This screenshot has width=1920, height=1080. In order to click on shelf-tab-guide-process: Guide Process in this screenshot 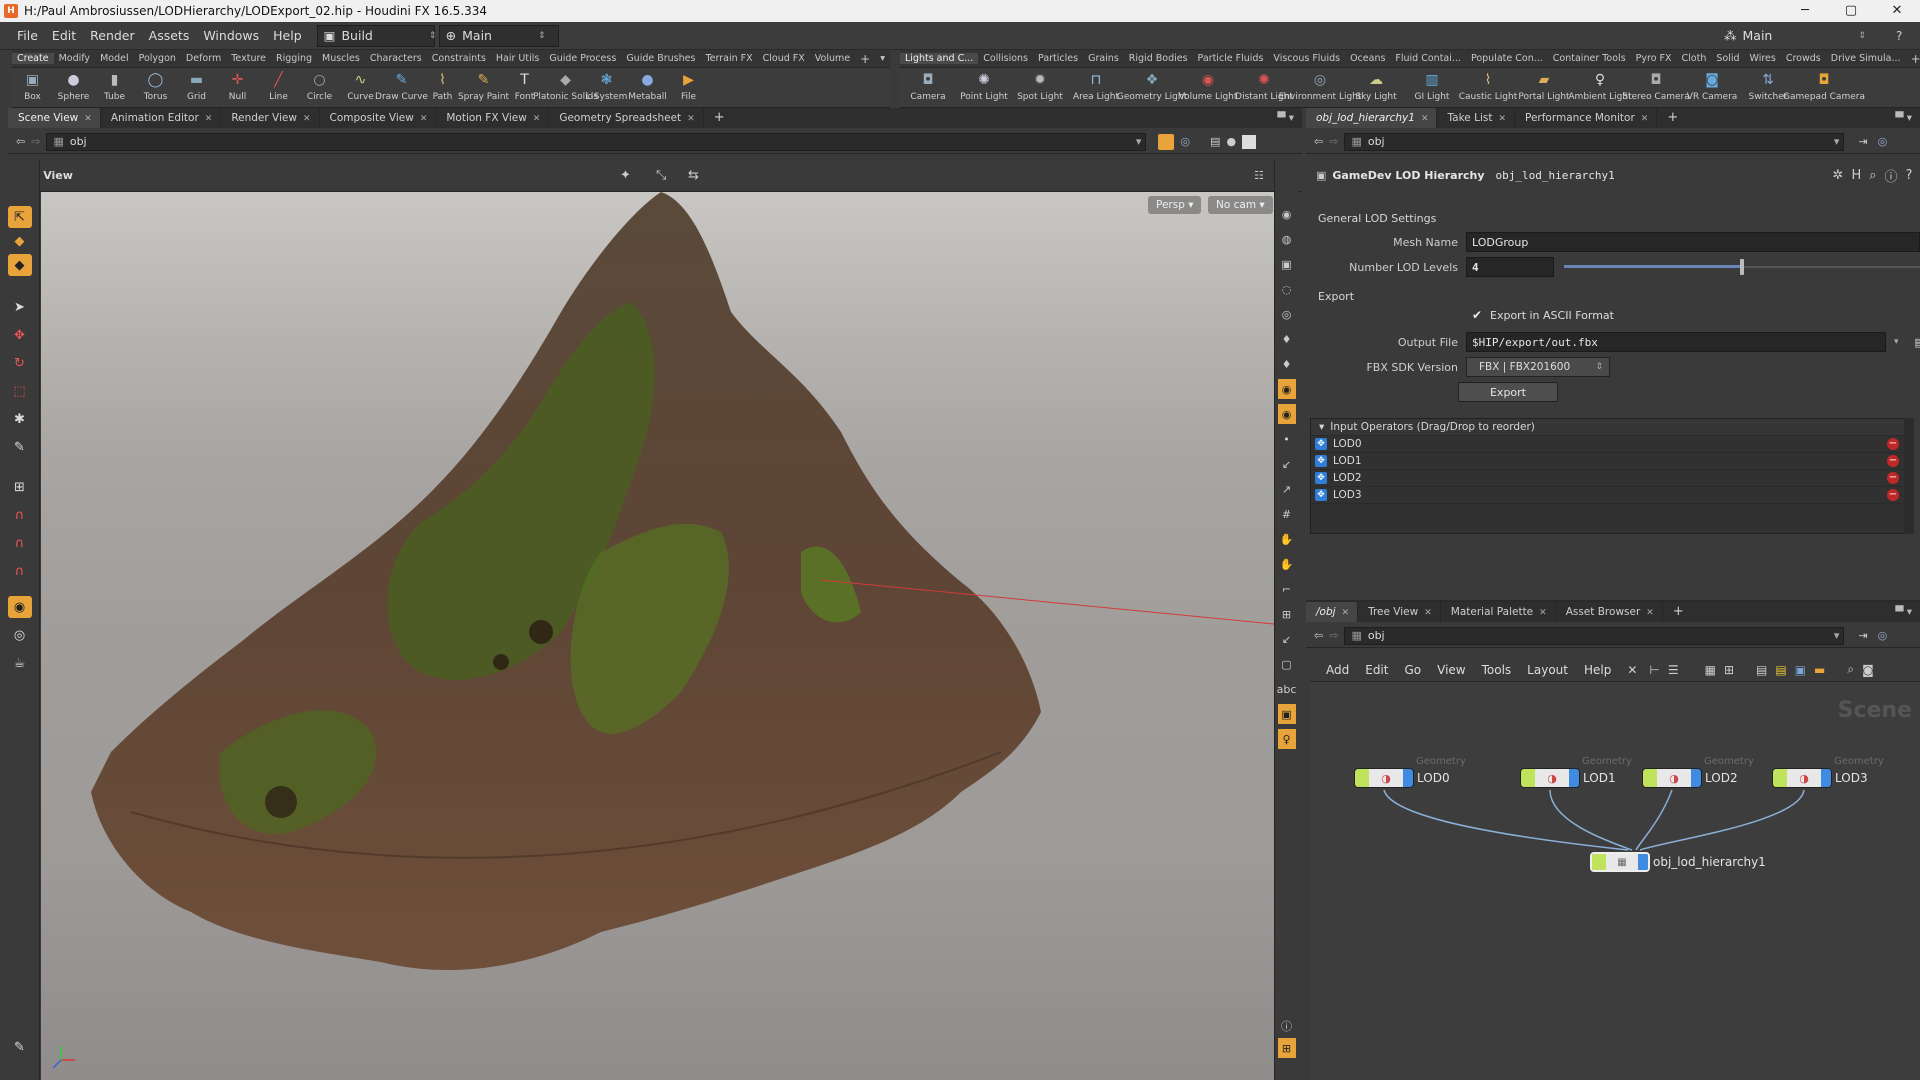, I will do `click(582, 58)`.